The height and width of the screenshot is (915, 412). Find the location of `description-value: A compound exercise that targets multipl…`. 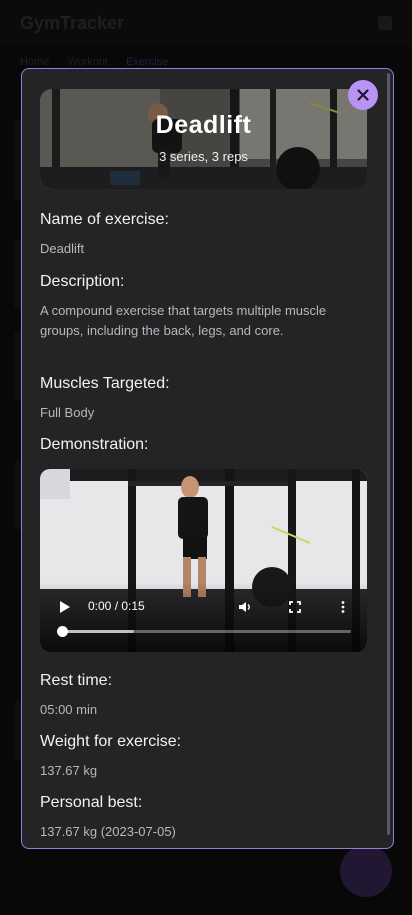

description-value: A compound exercise that targets multipl… is located at coordinates (183, 320).